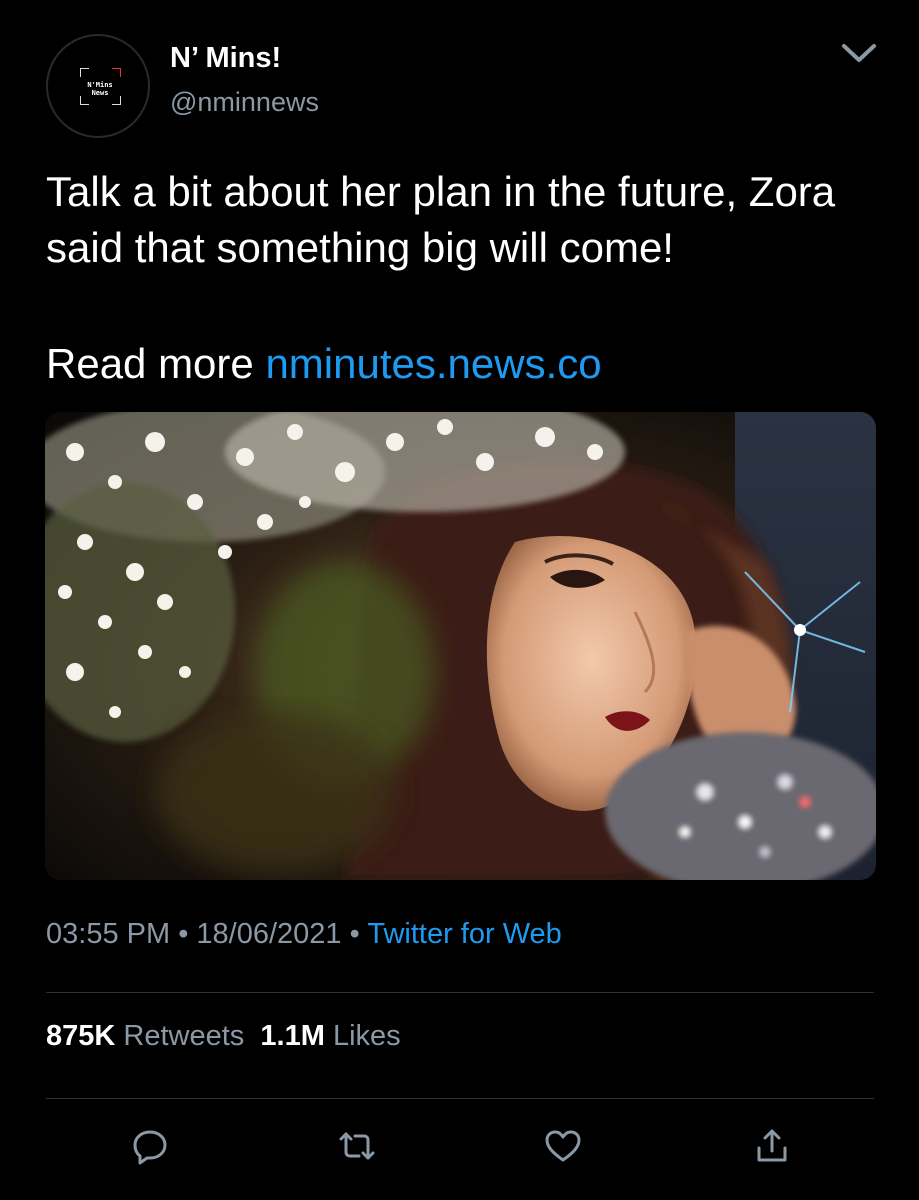 This screenshot has height=1200, width=919. What do you see at coordinates (269, 934) in the screenshot?
I see `tweet-date: 18/06/2021` at bounding box center [269, 934].